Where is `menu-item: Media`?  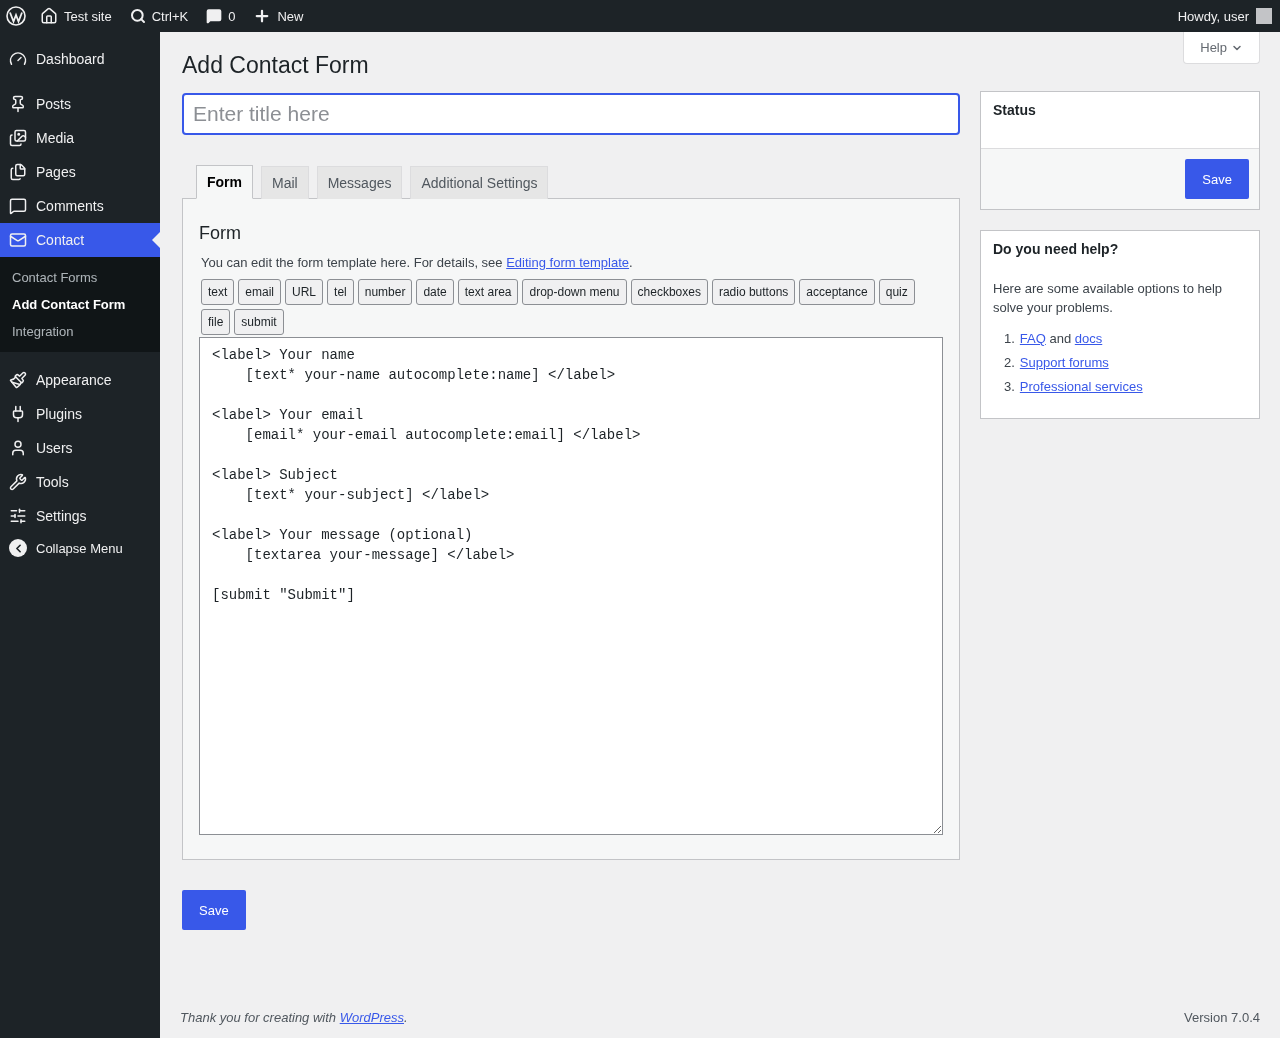
menu-item: Media is located at coordinates (80, 138).